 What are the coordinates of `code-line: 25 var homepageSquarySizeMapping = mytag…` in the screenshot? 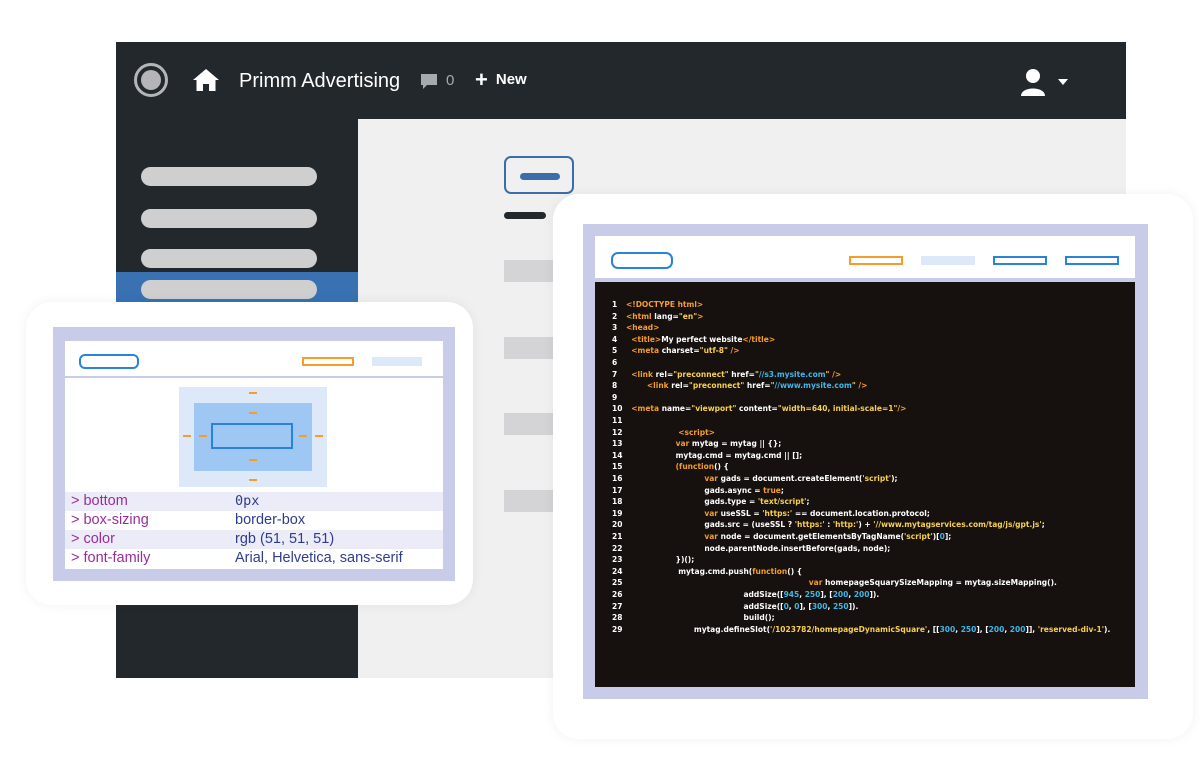 It's located at (865, 583).